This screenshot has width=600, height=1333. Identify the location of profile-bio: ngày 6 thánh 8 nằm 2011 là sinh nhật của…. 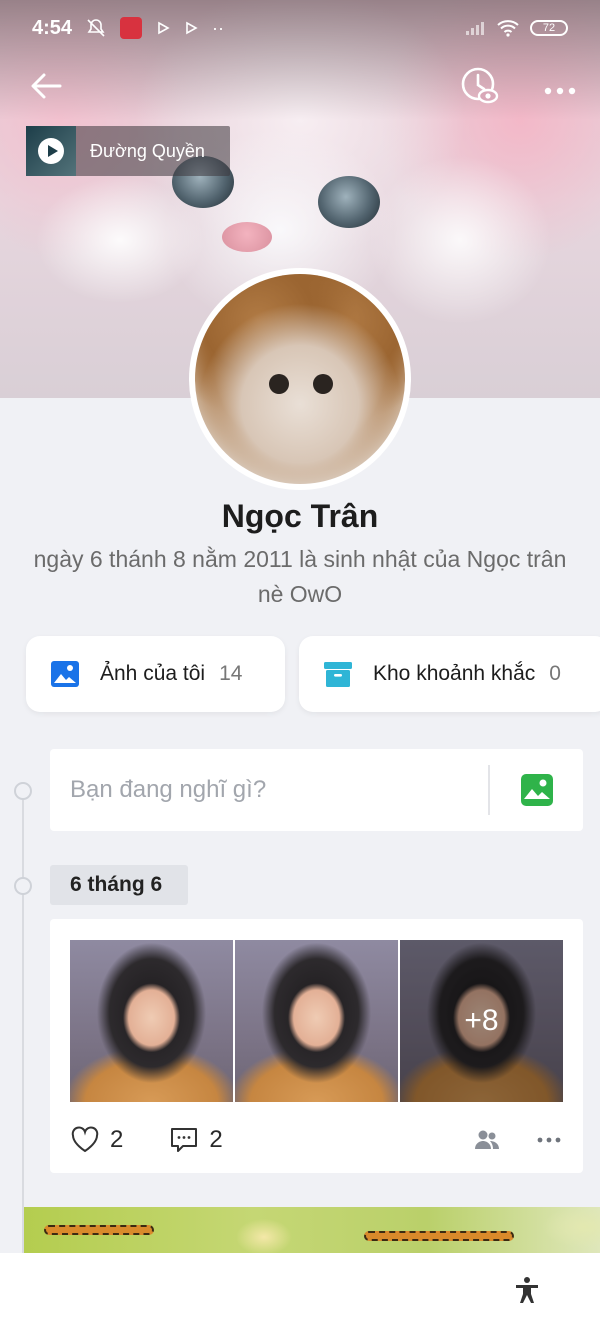
(300, 577).